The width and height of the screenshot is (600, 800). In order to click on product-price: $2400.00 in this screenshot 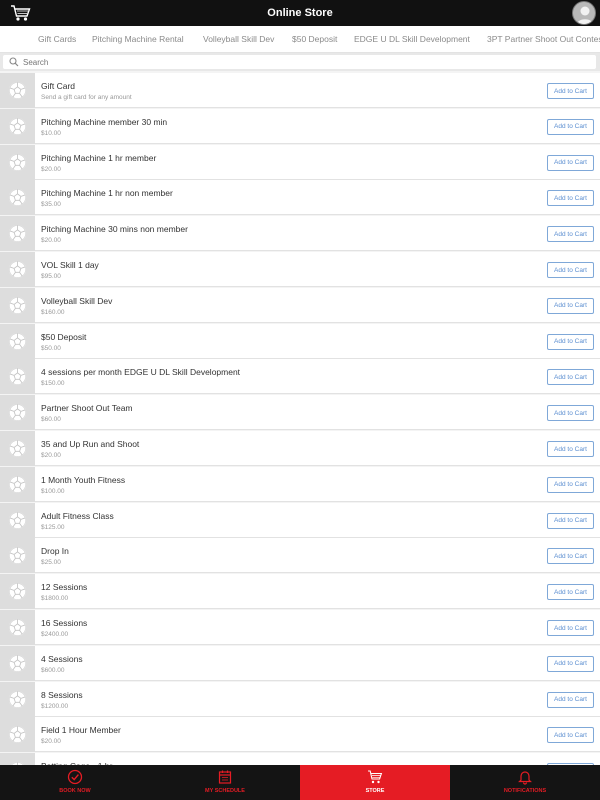, I will do `click(55, 634)`.